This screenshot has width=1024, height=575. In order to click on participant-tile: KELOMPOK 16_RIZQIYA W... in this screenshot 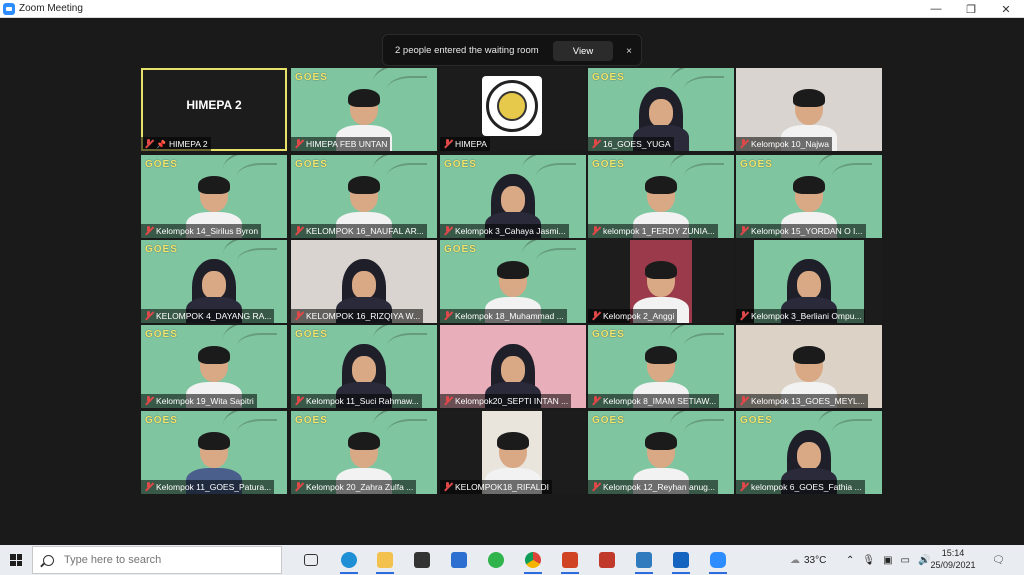, I will do `click(364, 281)`.